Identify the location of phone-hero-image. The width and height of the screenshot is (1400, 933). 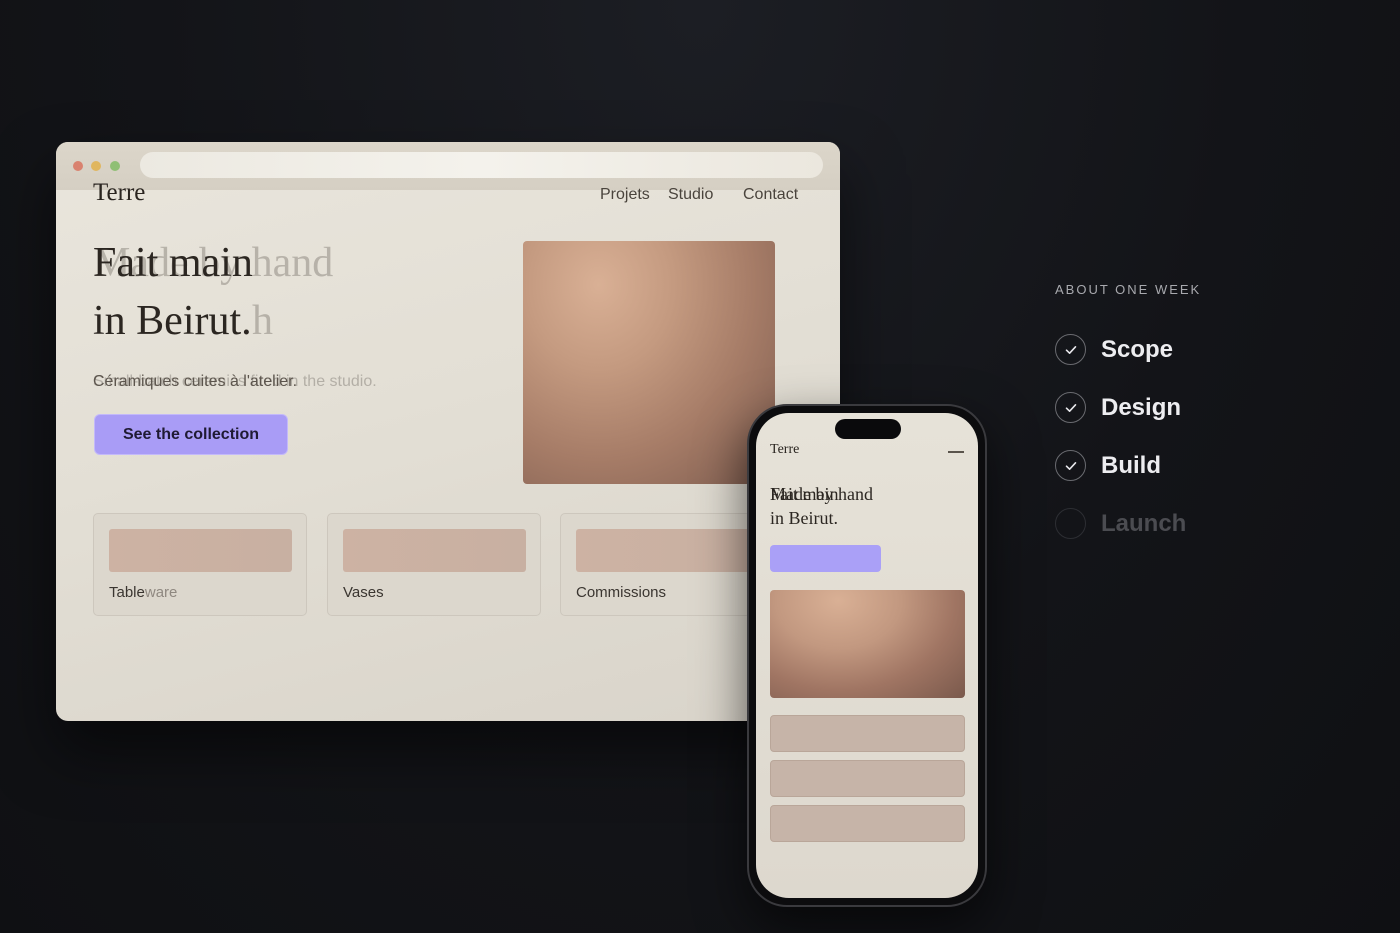
(867, 644).